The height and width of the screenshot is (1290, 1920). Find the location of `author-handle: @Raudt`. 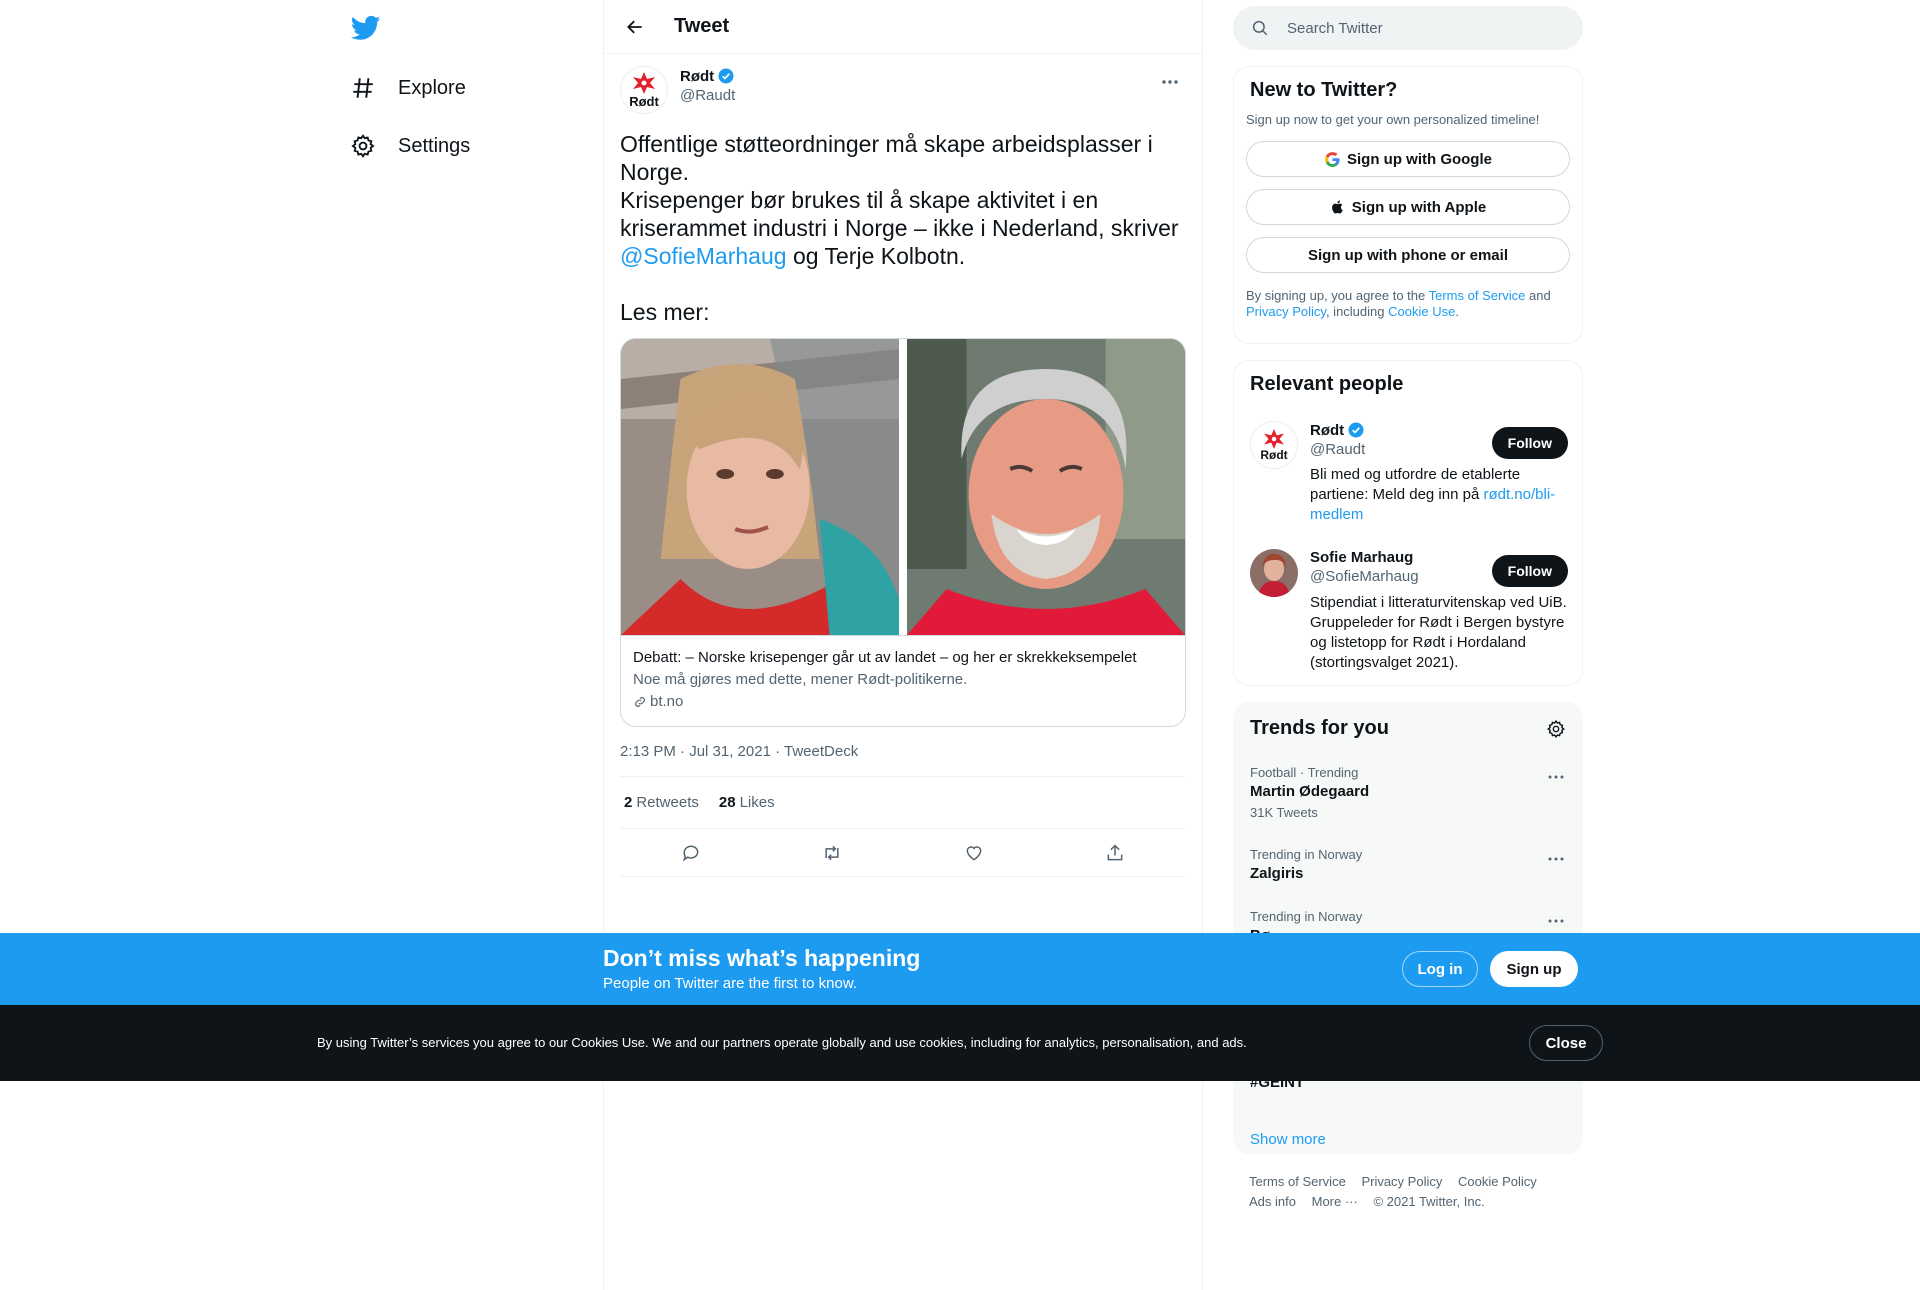

author-handle: @Raudt is located at coordinates (707, 95).